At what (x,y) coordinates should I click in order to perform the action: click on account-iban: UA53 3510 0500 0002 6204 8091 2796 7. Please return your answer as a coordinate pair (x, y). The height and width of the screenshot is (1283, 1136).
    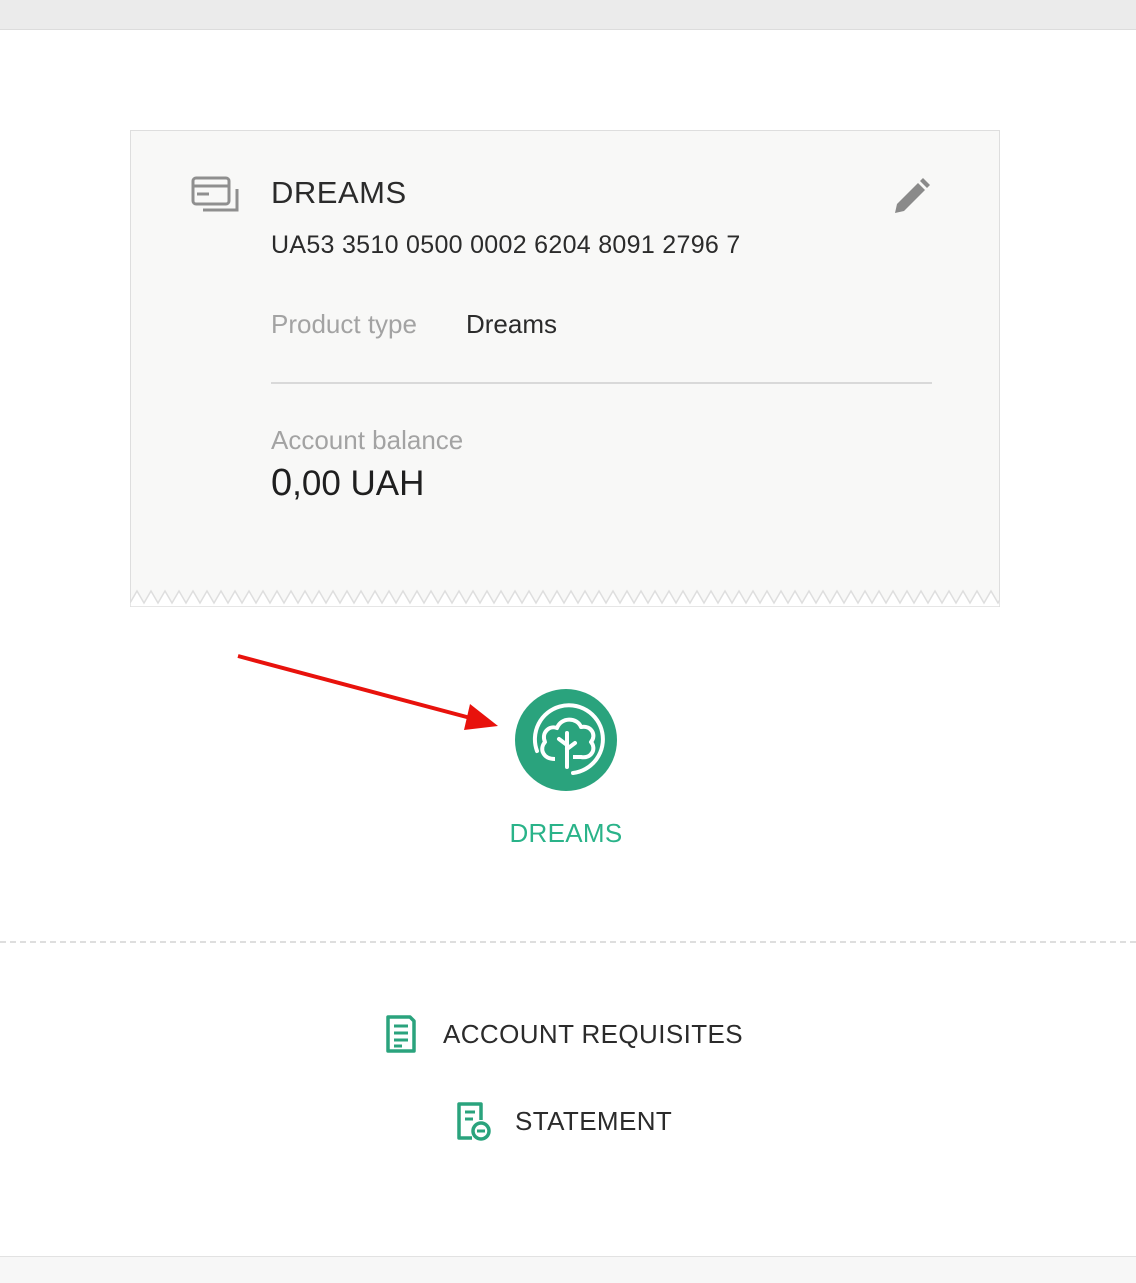
    Looking at the image, I should click on (506, 245).